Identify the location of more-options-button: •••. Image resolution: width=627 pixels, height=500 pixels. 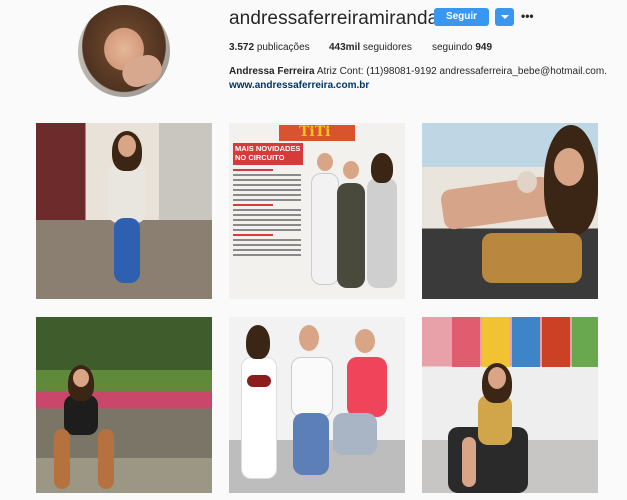
(527, 16).